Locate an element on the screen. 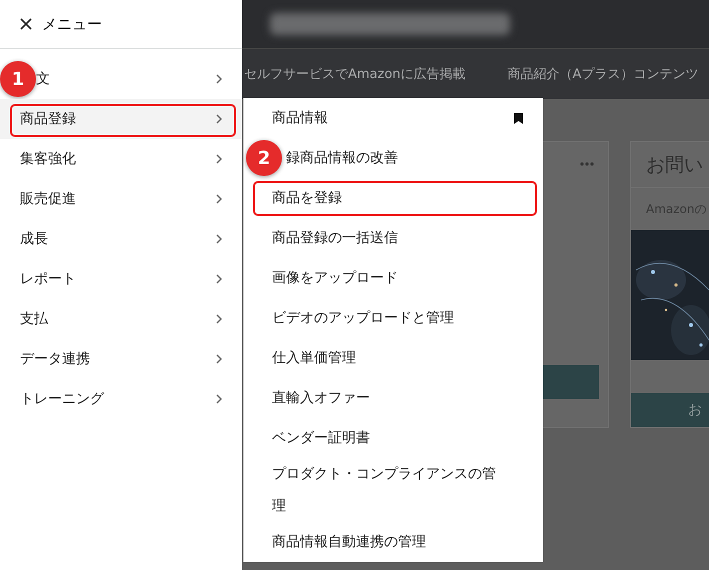  menu-item: データ連携 is located at coordinates (121, 359).